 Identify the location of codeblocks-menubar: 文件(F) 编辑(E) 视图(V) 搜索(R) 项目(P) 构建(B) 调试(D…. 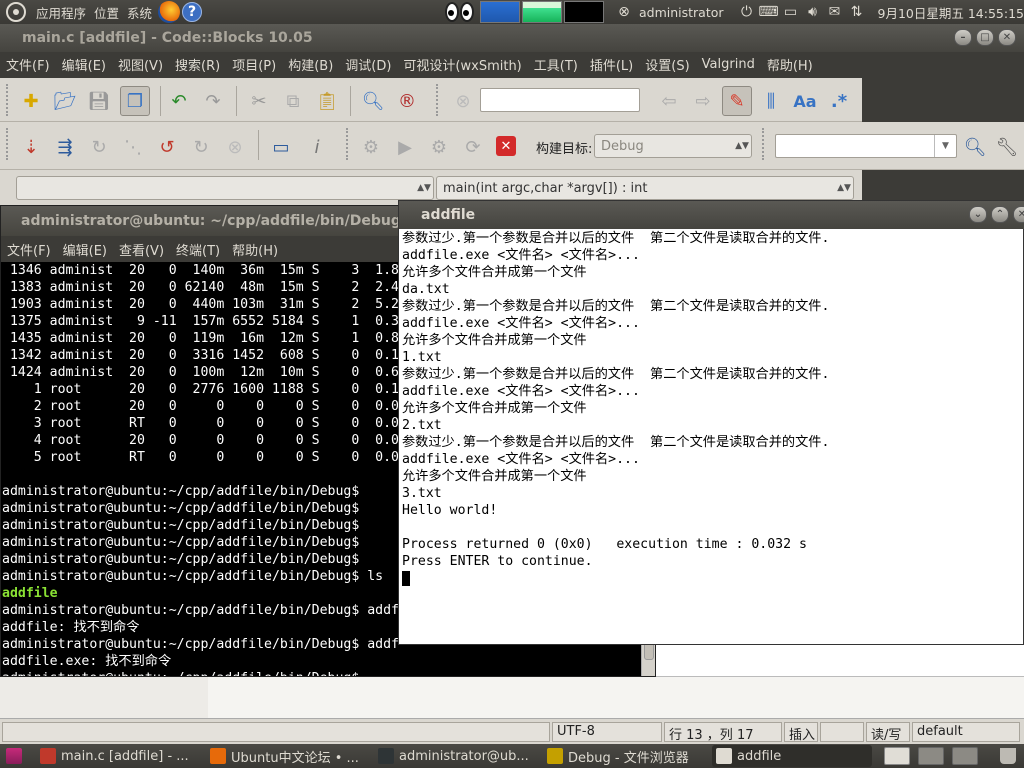
(512, 64).